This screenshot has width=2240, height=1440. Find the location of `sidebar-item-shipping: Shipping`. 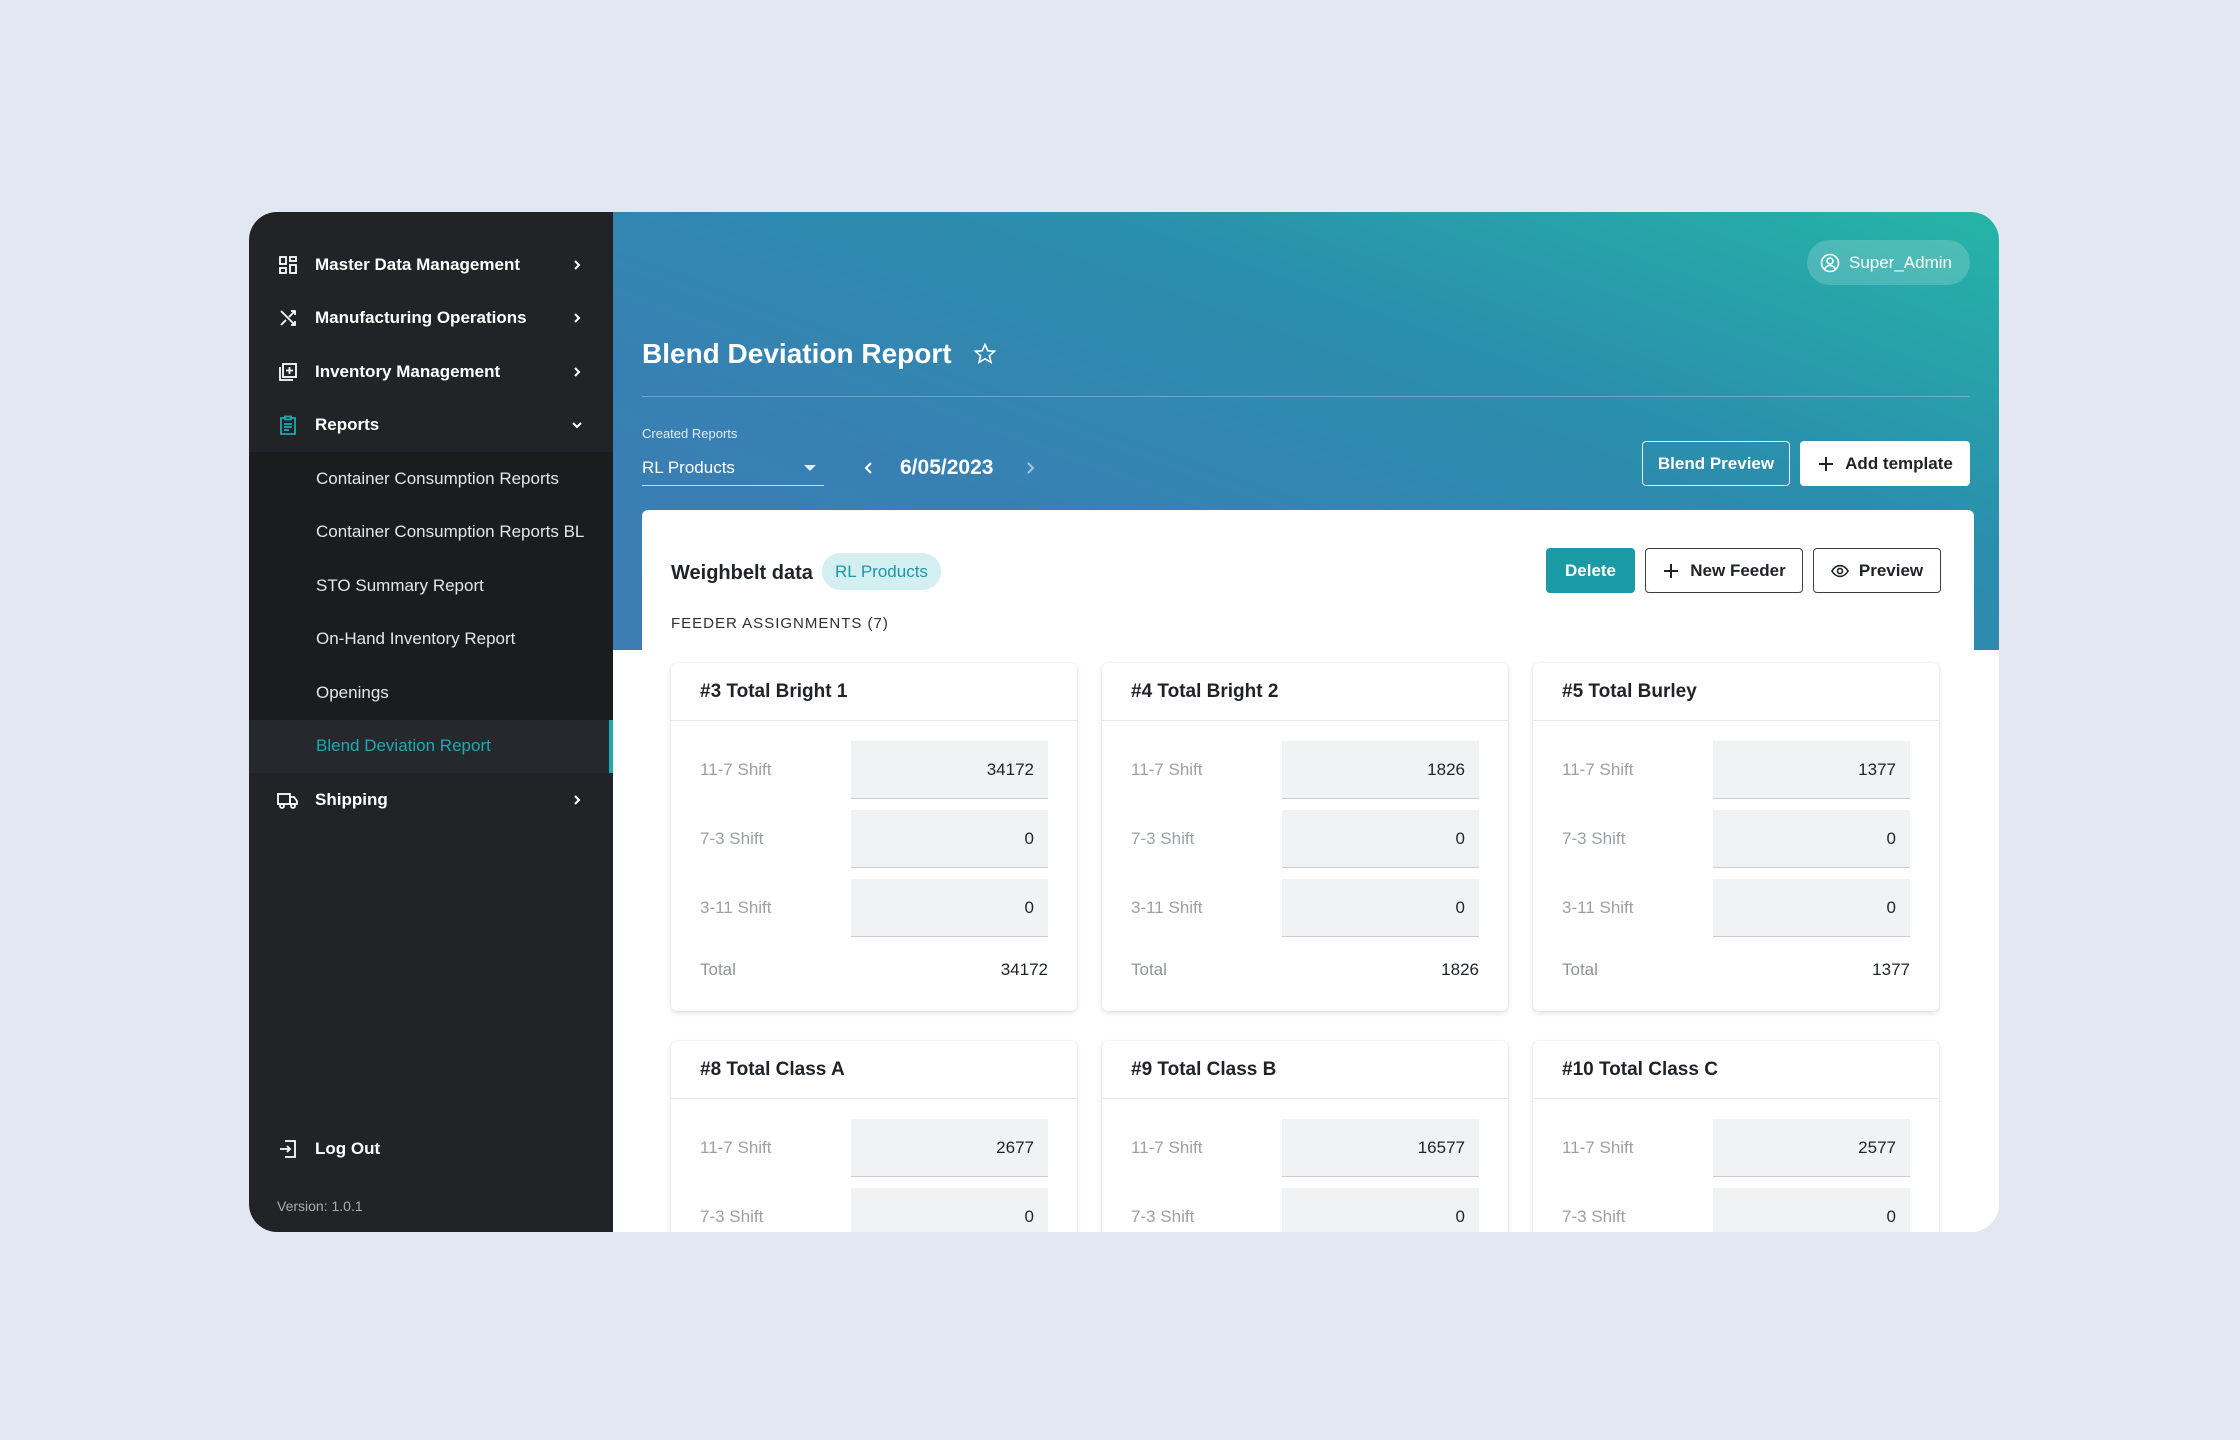

sidebar-item-shipping: Shipping is located at coordinates (431, 800).